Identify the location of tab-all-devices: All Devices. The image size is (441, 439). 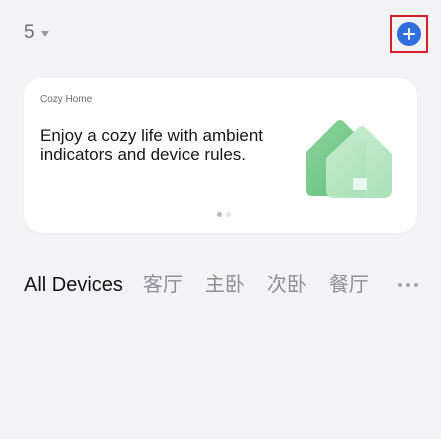
(73, 285).